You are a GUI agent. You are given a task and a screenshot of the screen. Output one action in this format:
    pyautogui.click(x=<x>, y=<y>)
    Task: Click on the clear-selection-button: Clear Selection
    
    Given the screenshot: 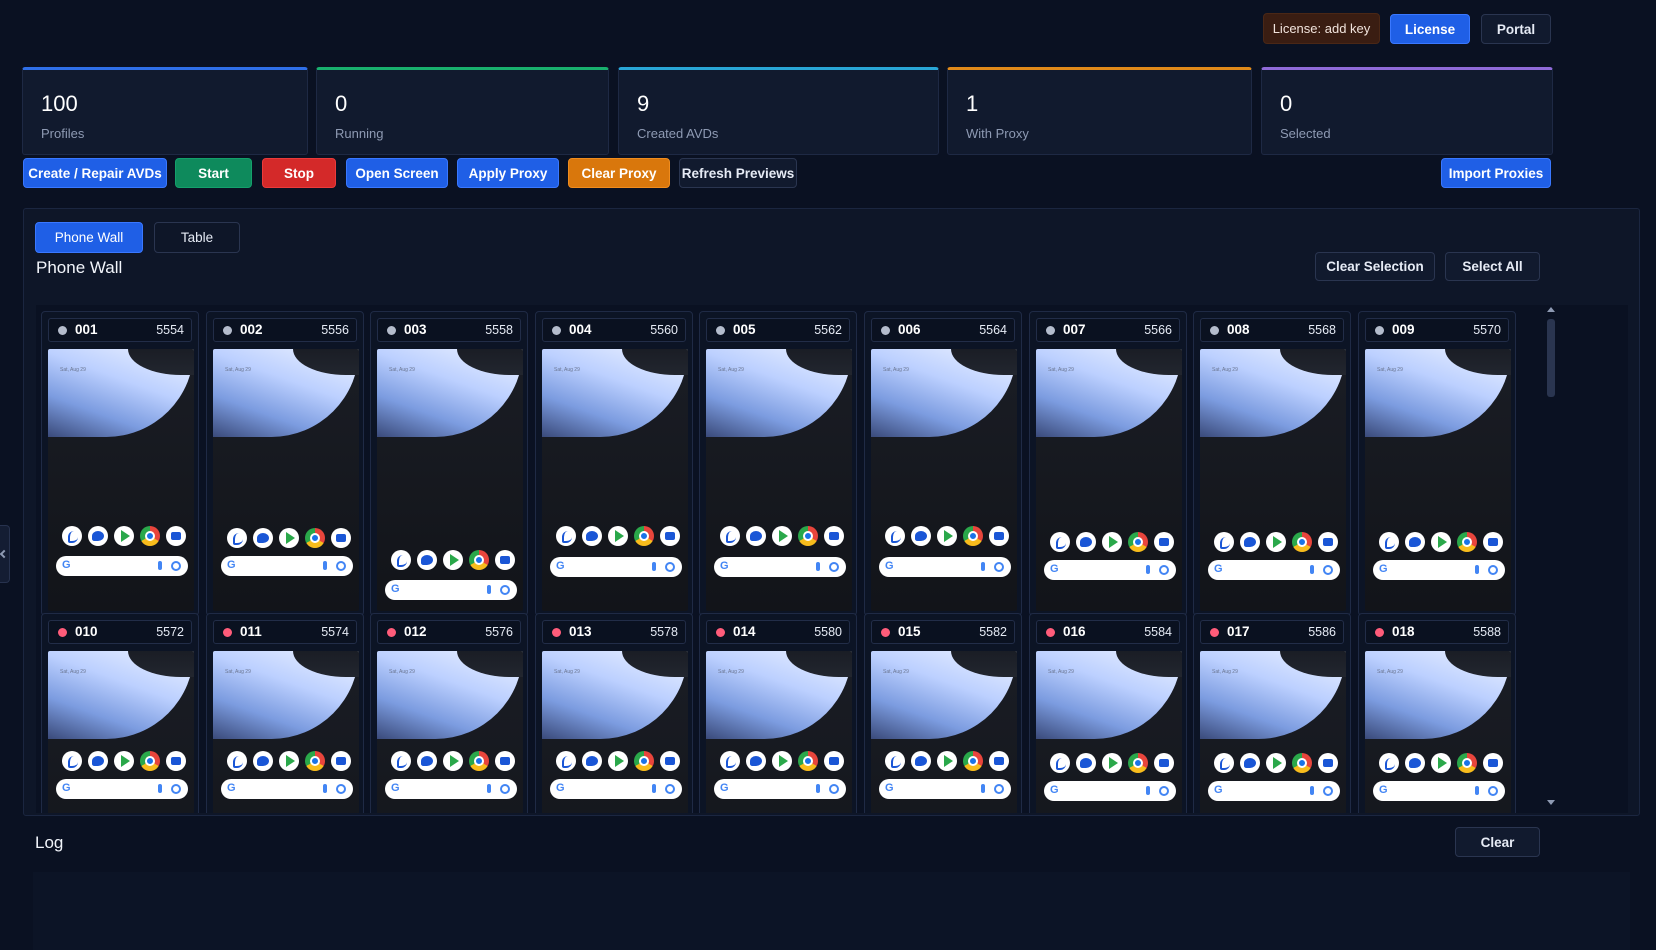 What is the action you would take?
    pyautogui.click(x=1375, y=266)
    